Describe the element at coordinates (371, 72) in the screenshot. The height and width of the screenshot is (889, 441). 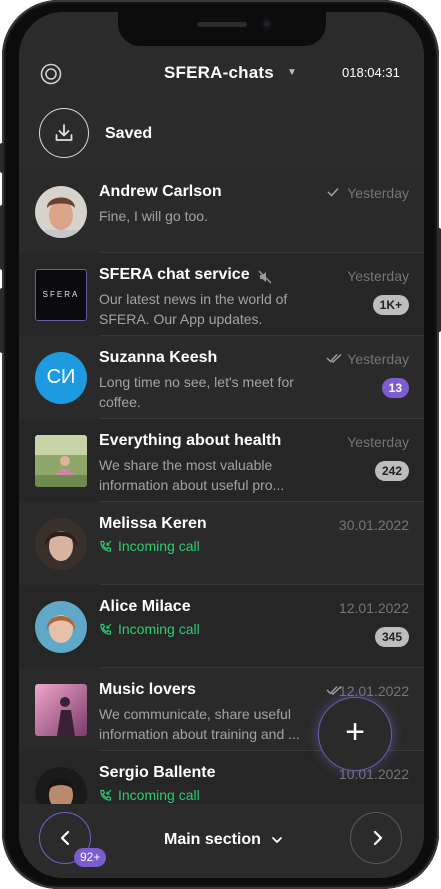
I see `clock: 018:04:31` at that location.